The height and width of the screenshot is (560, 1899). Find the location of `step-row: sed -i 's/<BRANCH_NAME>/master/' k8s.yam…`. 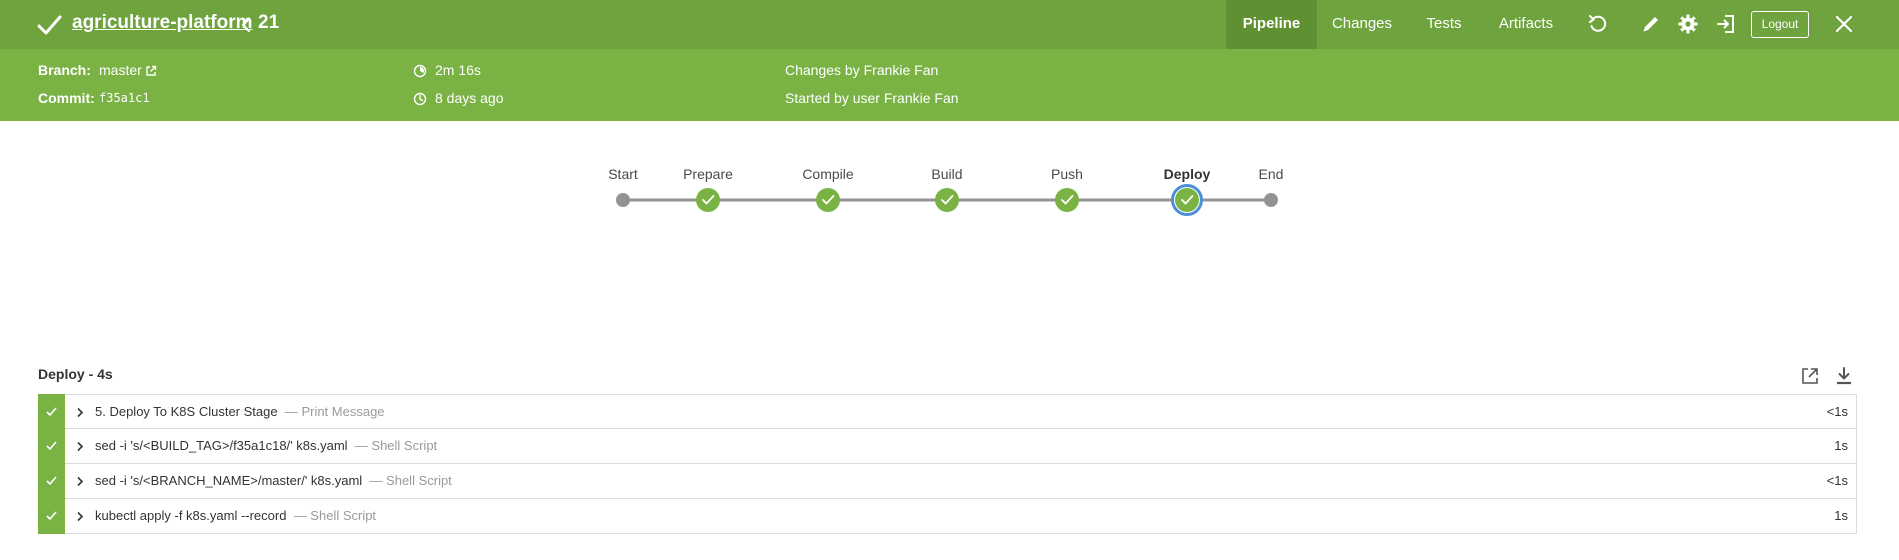

step-row: sed -i 's/<BRANCH_NAME>/master/' k8s.yam… is located at coordinates (947, 481).